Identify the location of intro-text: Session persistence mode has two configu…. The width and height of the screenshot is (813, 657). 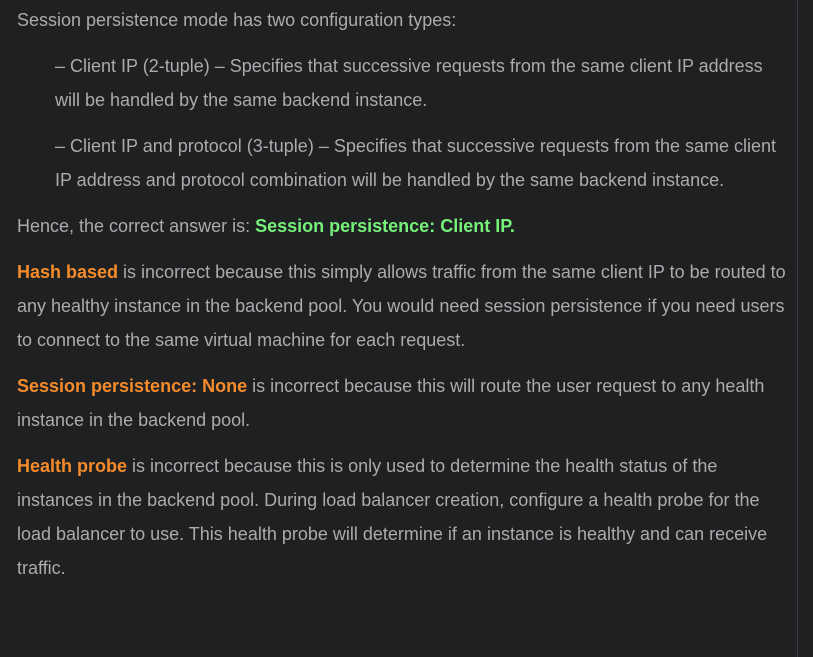
(237, 20).